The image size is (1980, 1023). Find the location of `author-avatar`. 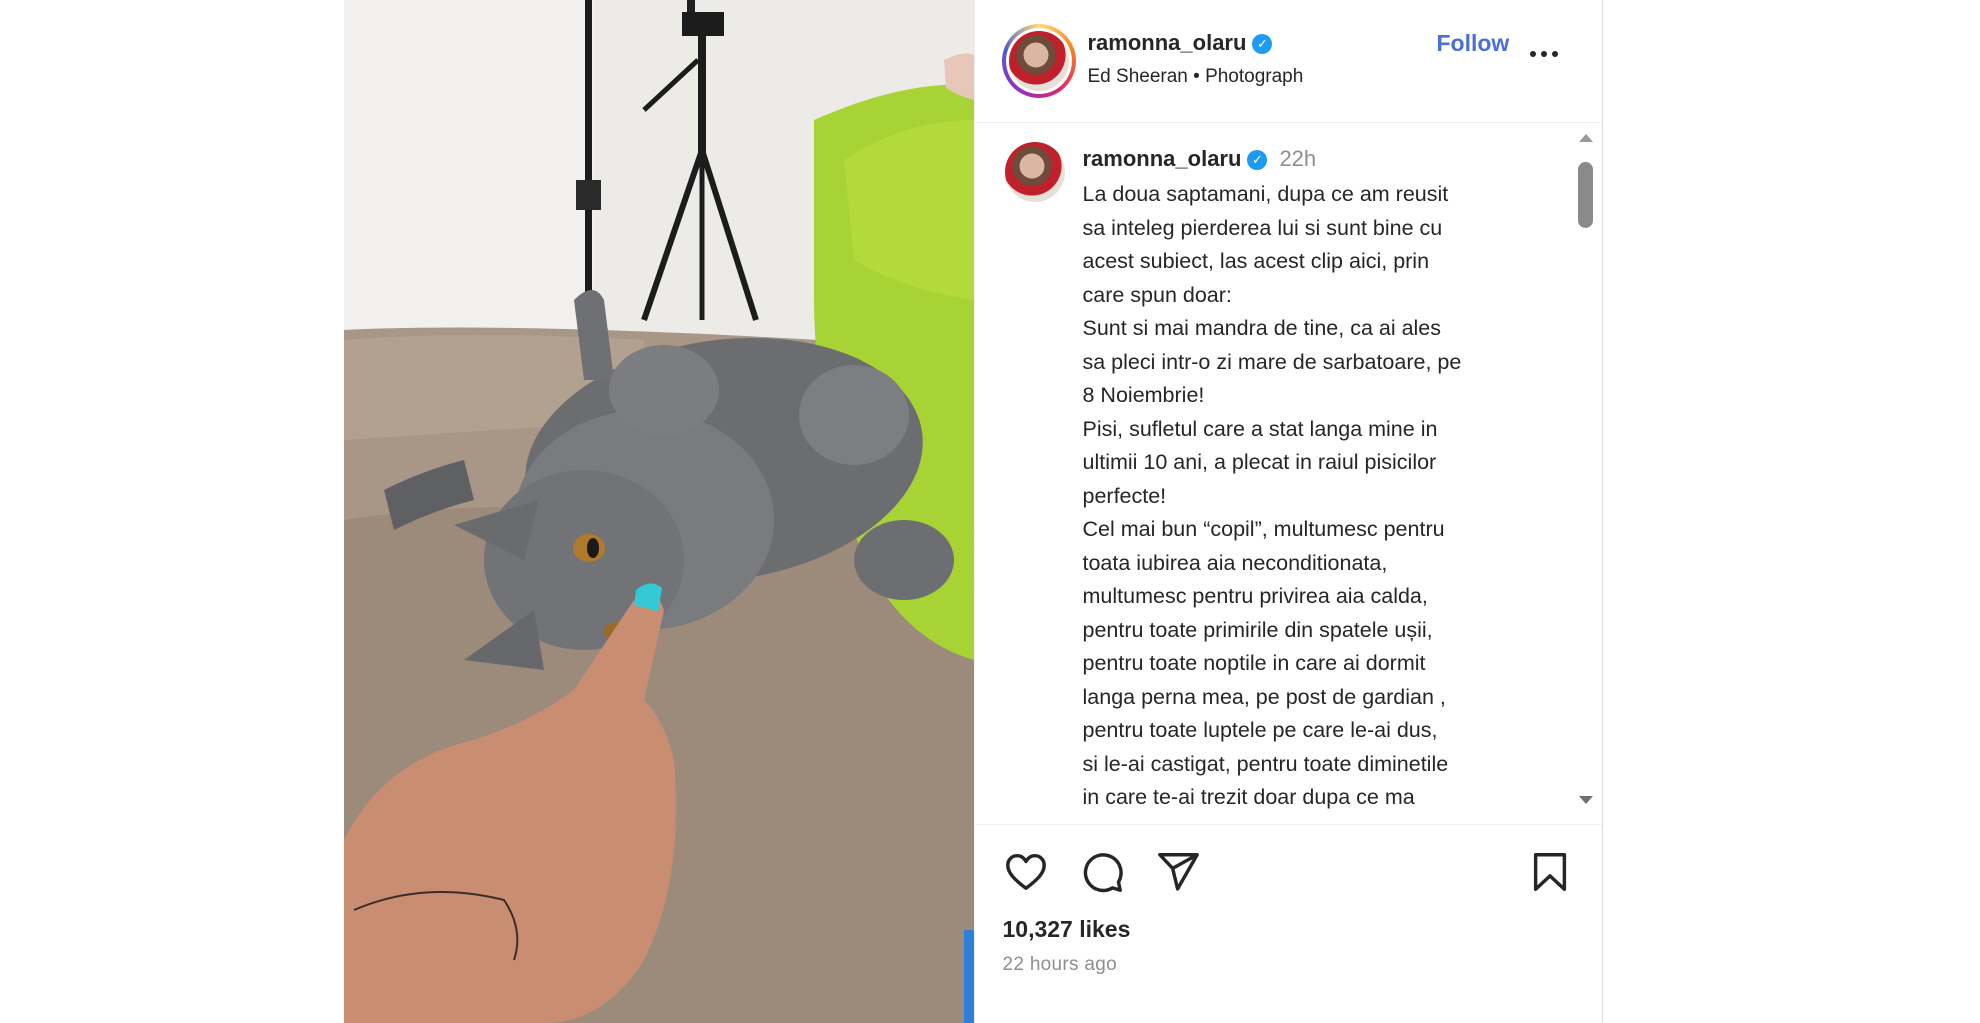

author-avatar is located at coordinates (1038, 61).